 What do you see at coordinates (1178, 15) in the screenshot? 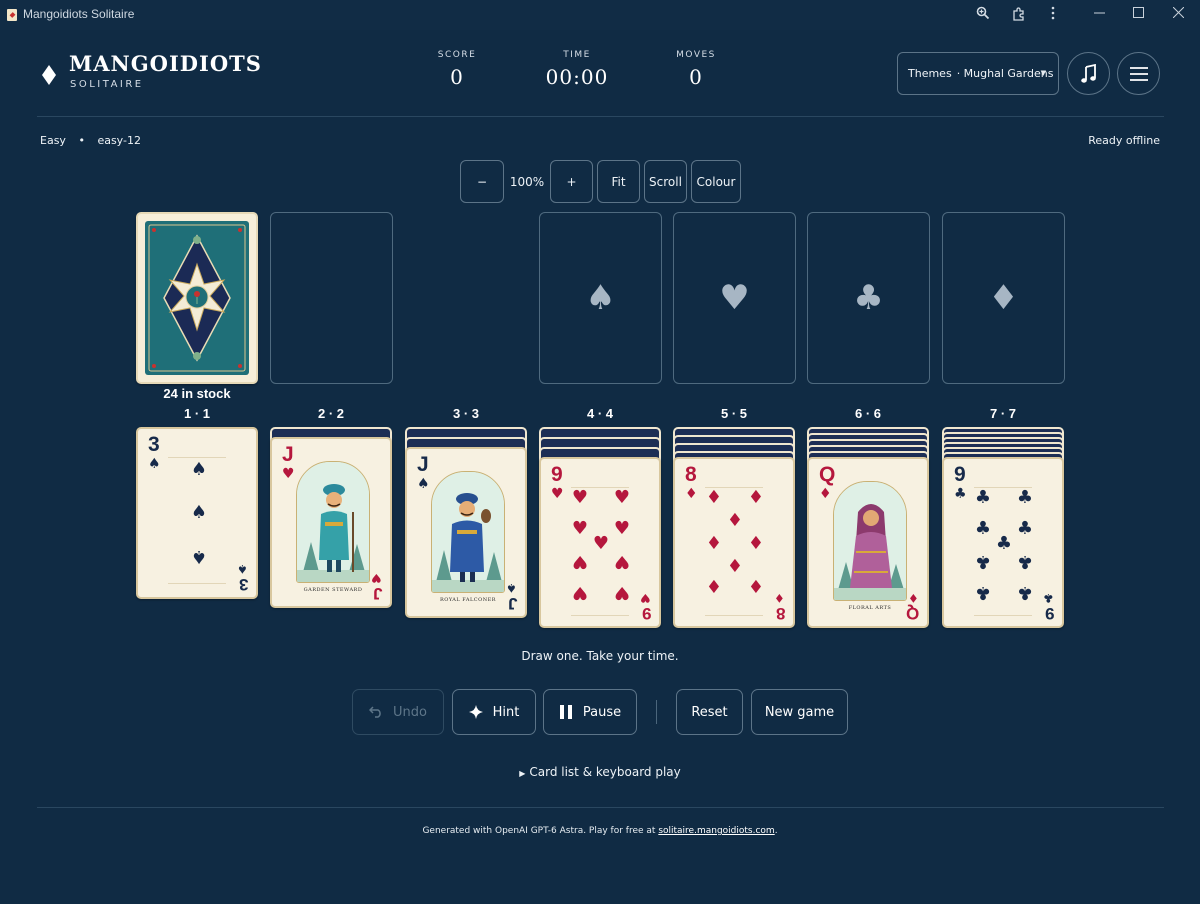
I see `close-button` at bounding box center [1178, 15].